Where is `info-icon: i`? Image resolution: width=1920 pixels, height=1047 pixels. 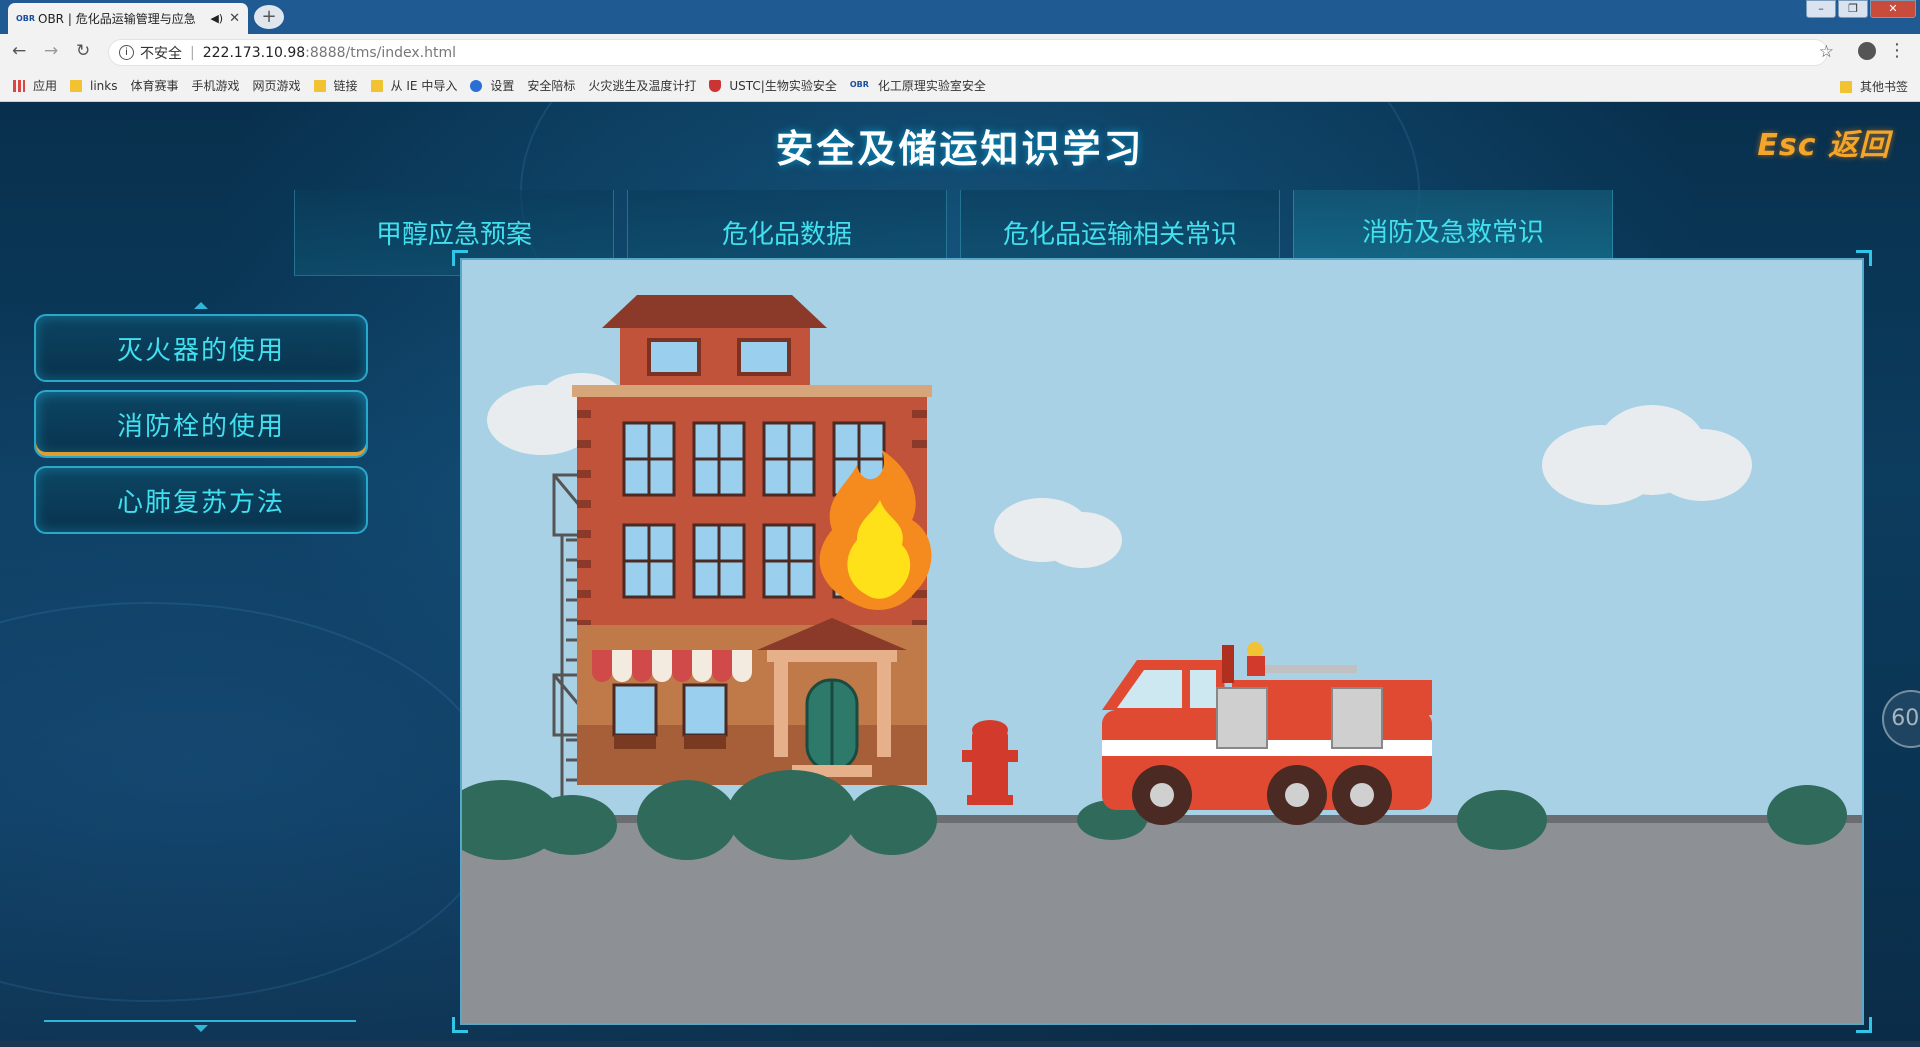
info-icon: i is located at coordinates (126, 52).